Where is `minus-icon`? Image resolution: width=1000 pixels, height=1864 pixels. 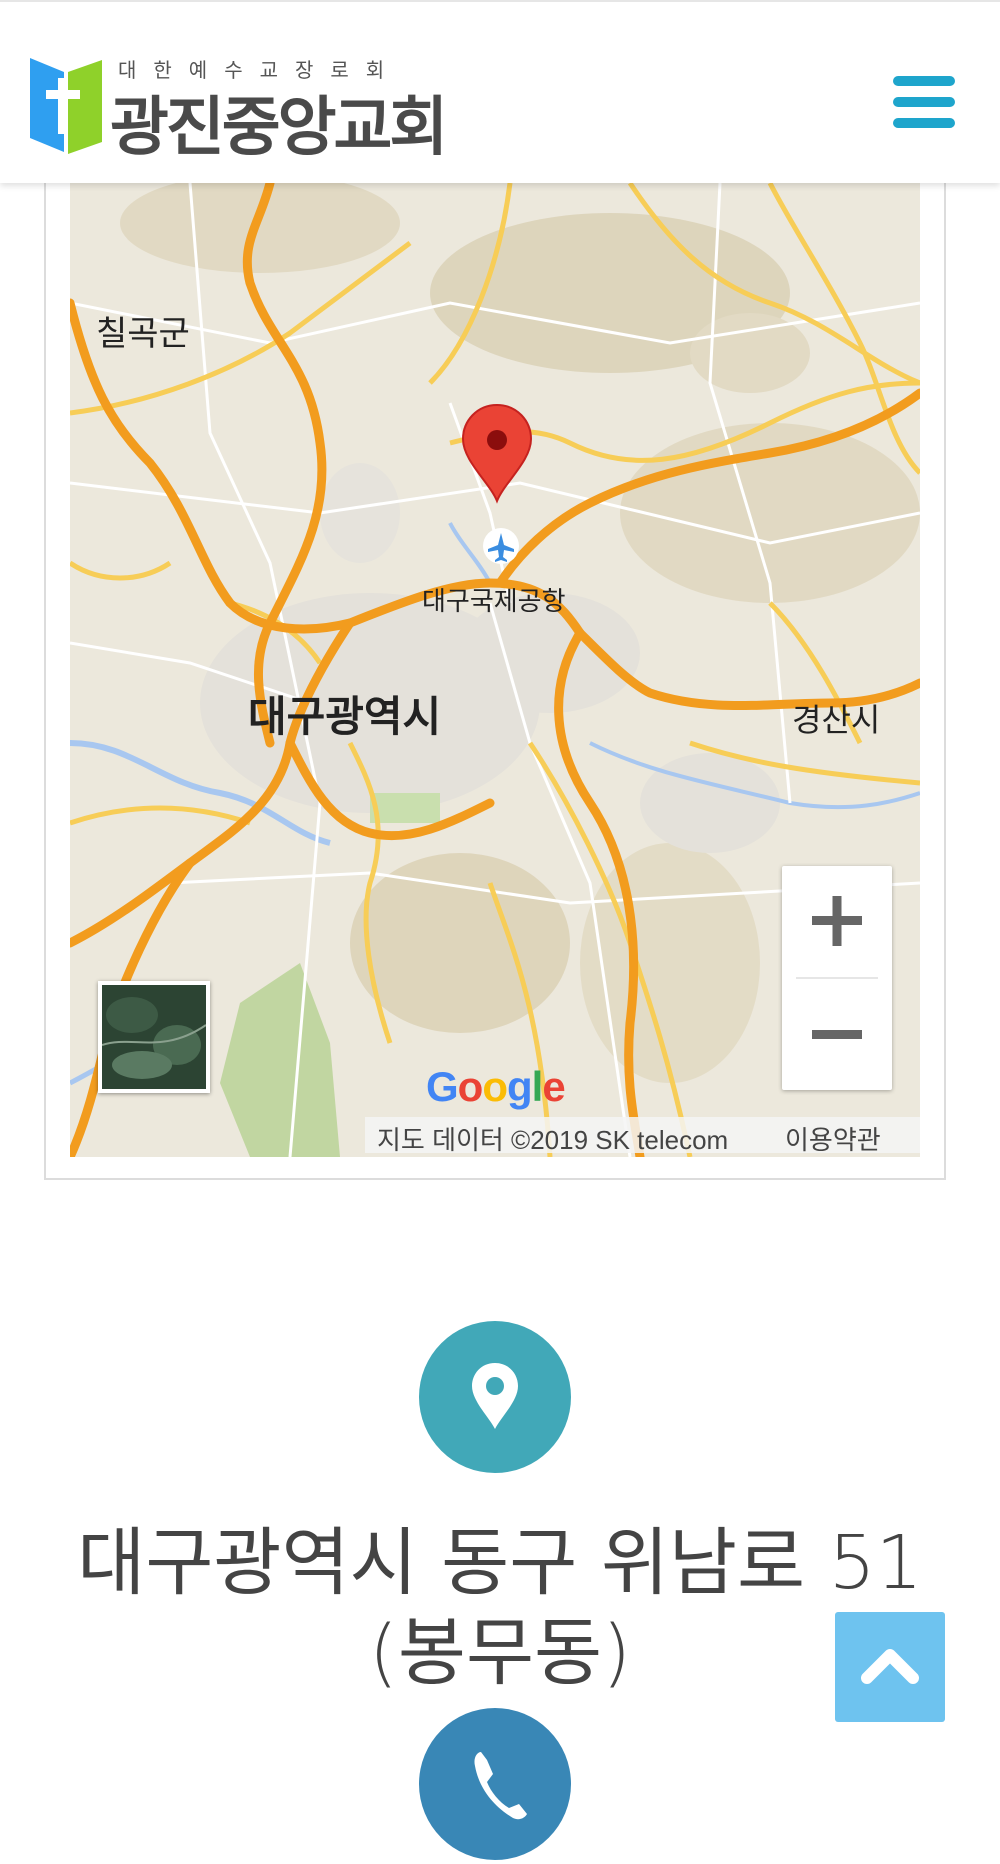 minus-icon is located at coordinates (837, 1034).